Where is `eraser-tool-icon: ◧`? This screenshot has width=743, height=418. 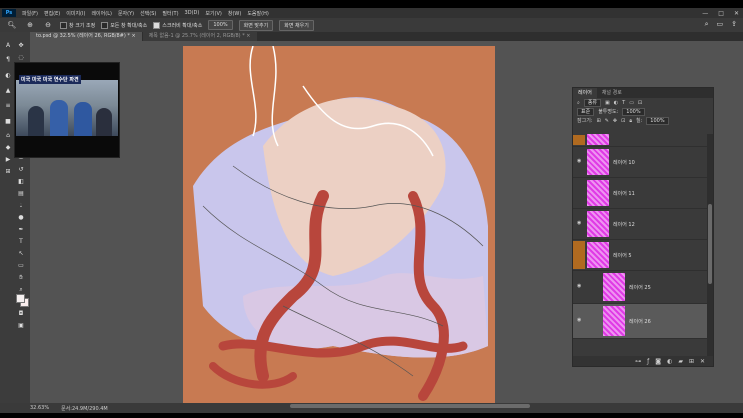
eraser-tool-icon: ◧ is located at coordinates (21, 182).